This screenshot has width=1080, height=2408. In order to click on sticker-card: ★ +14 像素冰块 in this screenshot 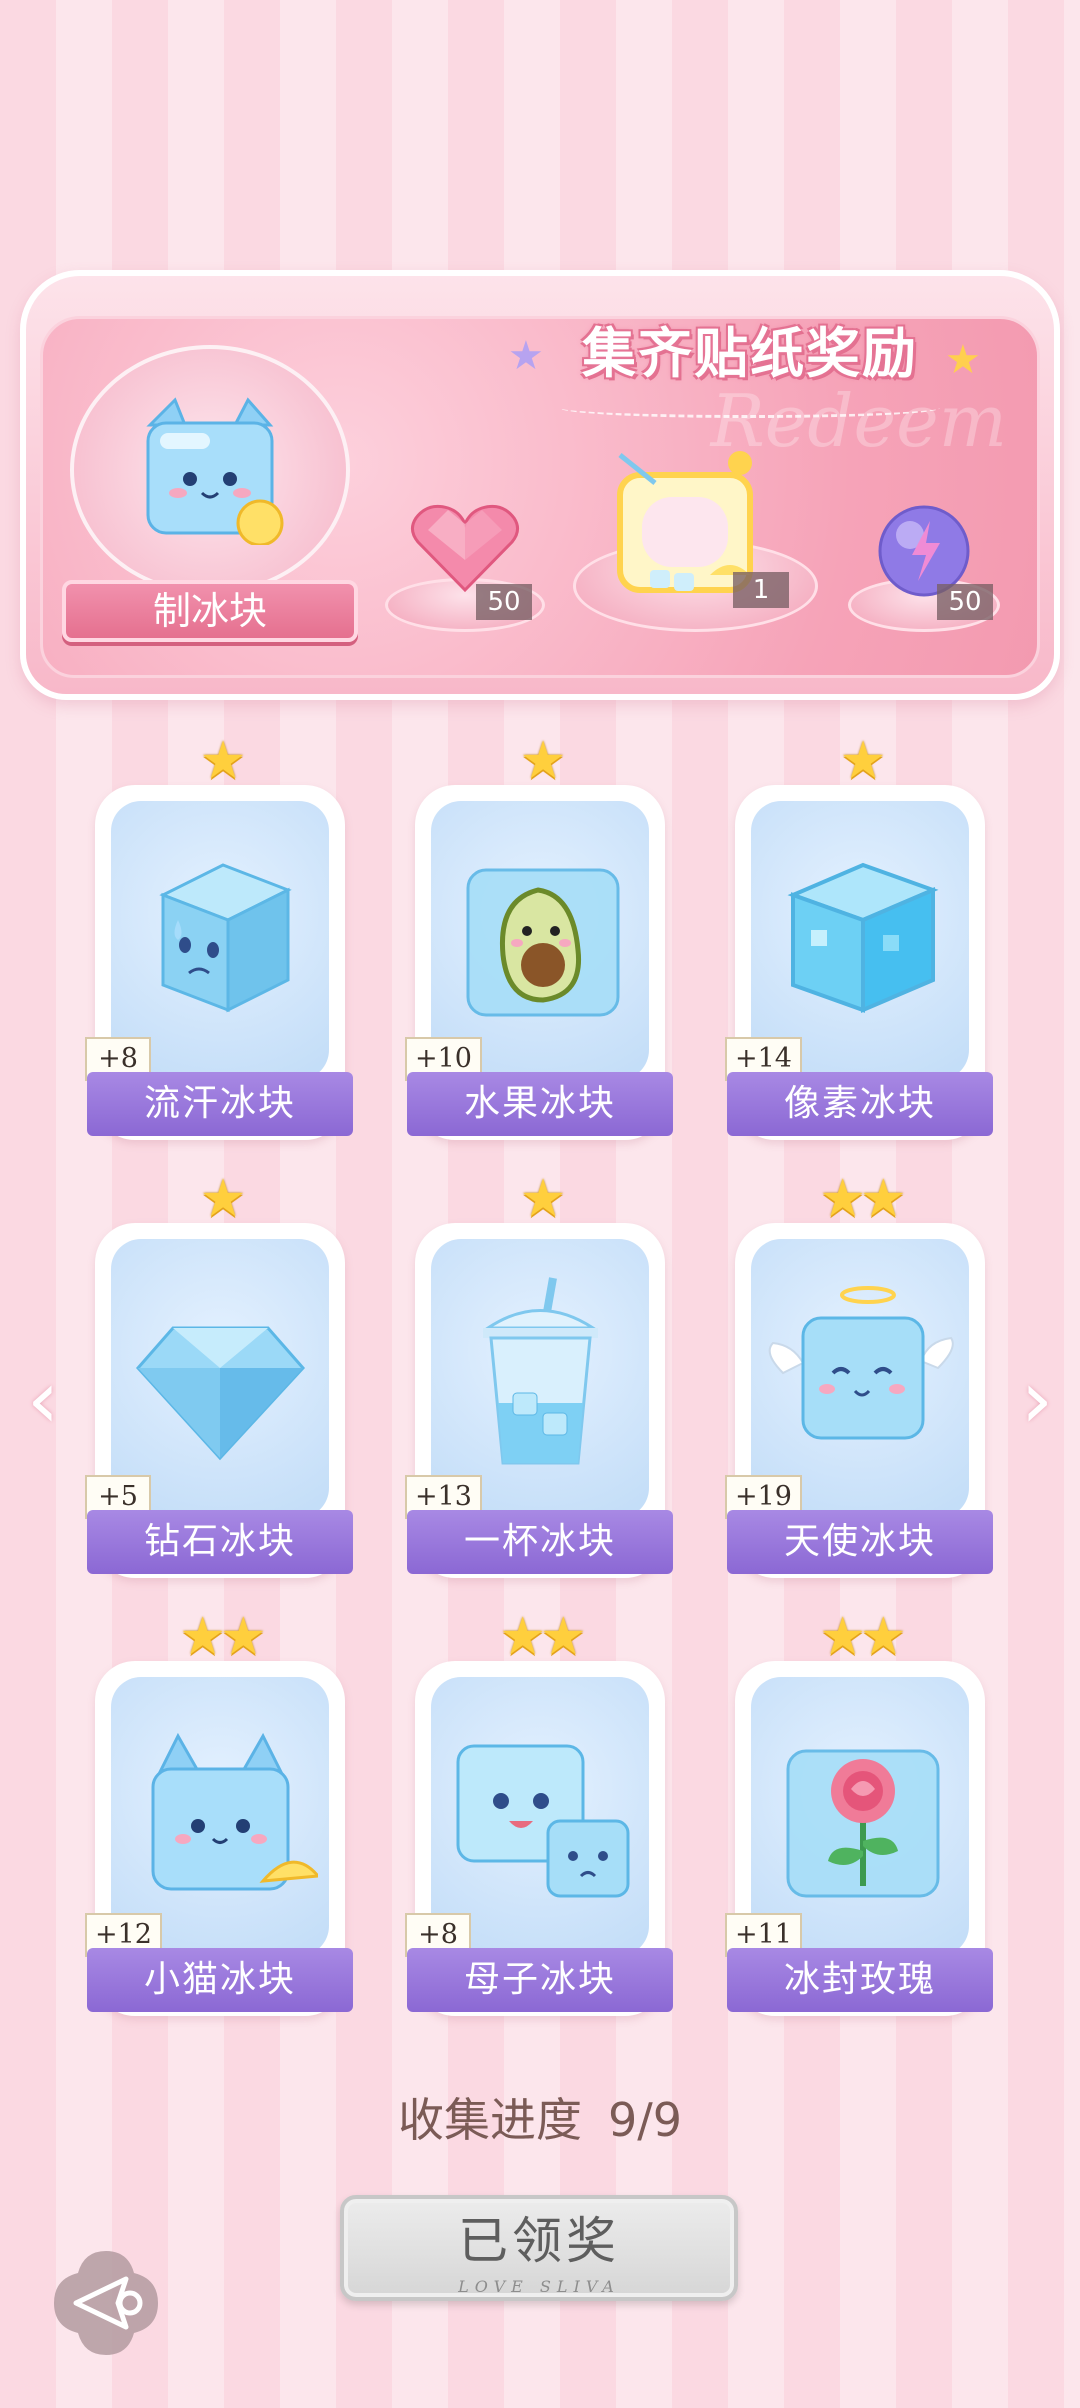, I will do `click(859, 936)`.